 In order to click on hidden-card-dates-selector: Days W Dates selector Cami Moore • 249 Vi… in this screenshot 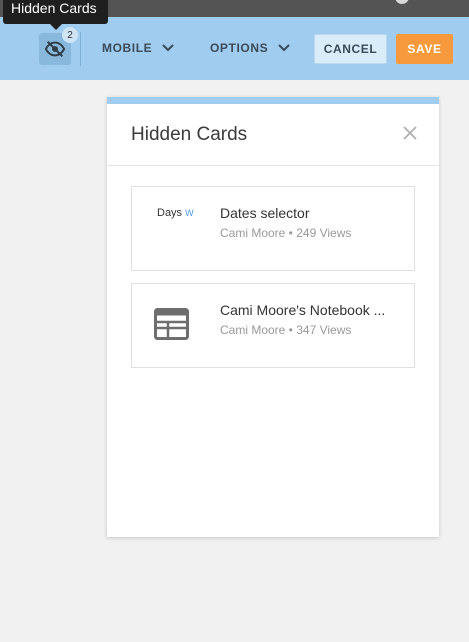, I will do `click(273, 228)`.